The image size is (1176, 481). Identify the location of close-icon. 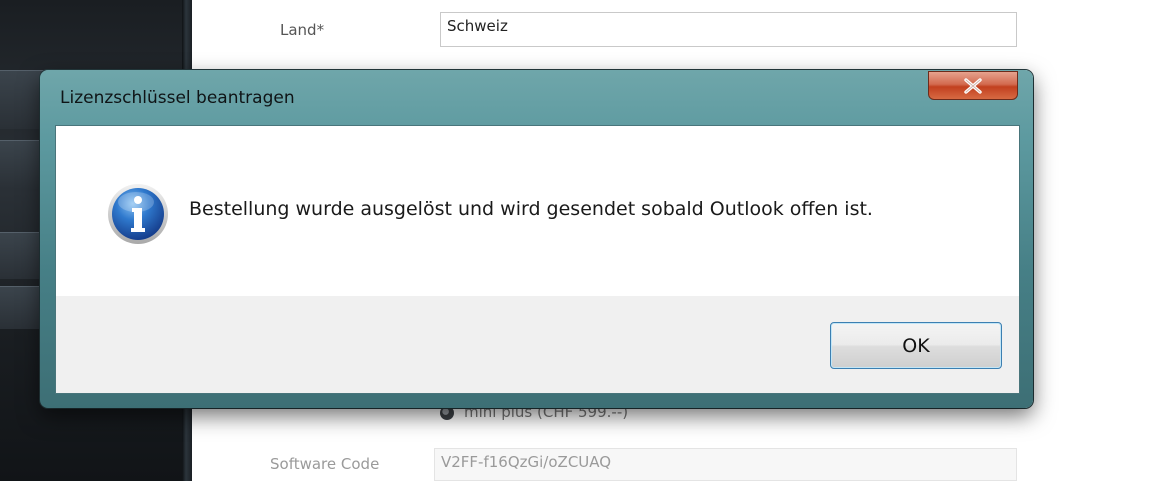
(973, 85).